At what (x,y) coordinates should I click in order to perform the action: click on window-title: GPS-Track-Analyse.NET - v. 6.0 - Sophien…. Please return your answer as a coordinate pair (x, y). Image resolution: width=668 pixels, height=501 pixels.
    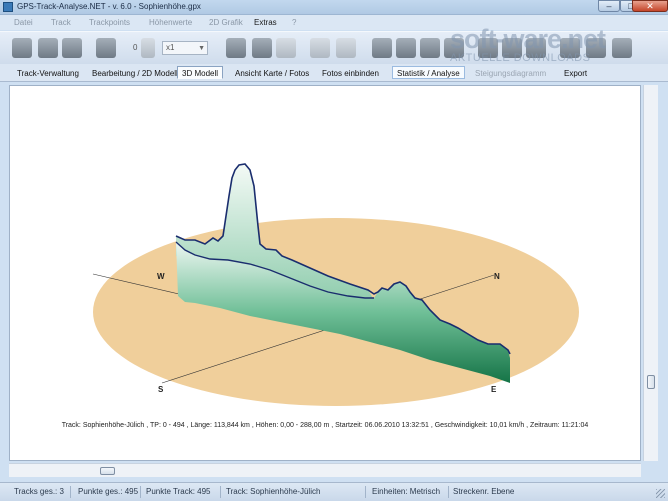
    Looking at the image, I should click on (109, 6).